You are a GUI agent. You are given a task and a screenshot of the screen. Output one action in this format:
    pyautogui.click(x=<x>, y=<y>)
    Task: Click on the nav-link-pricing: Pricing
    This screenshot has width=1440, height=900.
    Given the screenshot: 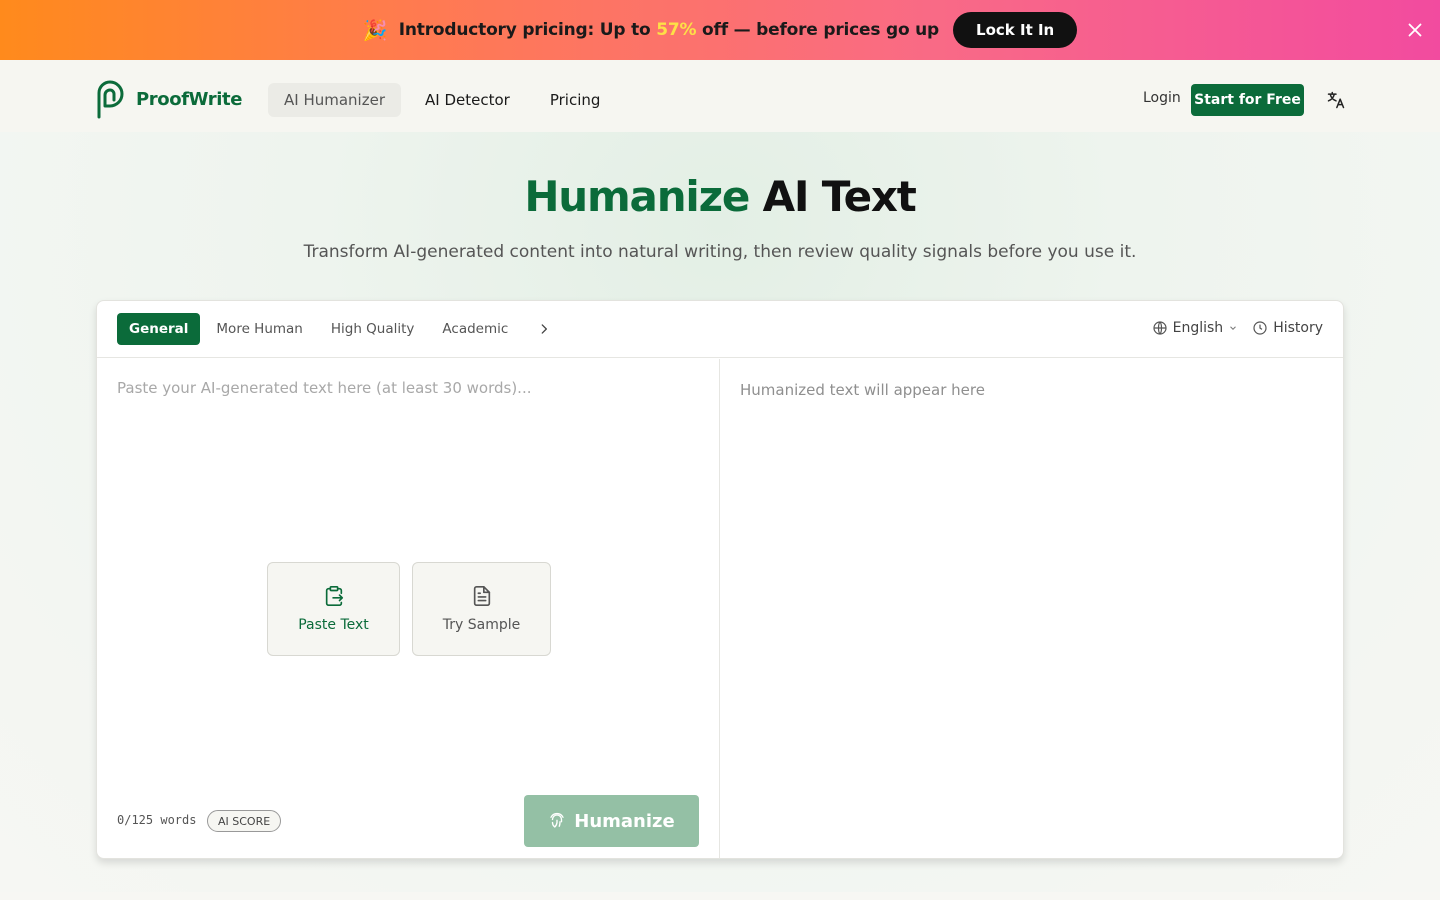 What is the action you would take?
    pyautogui.click(x=575, y=100)
    